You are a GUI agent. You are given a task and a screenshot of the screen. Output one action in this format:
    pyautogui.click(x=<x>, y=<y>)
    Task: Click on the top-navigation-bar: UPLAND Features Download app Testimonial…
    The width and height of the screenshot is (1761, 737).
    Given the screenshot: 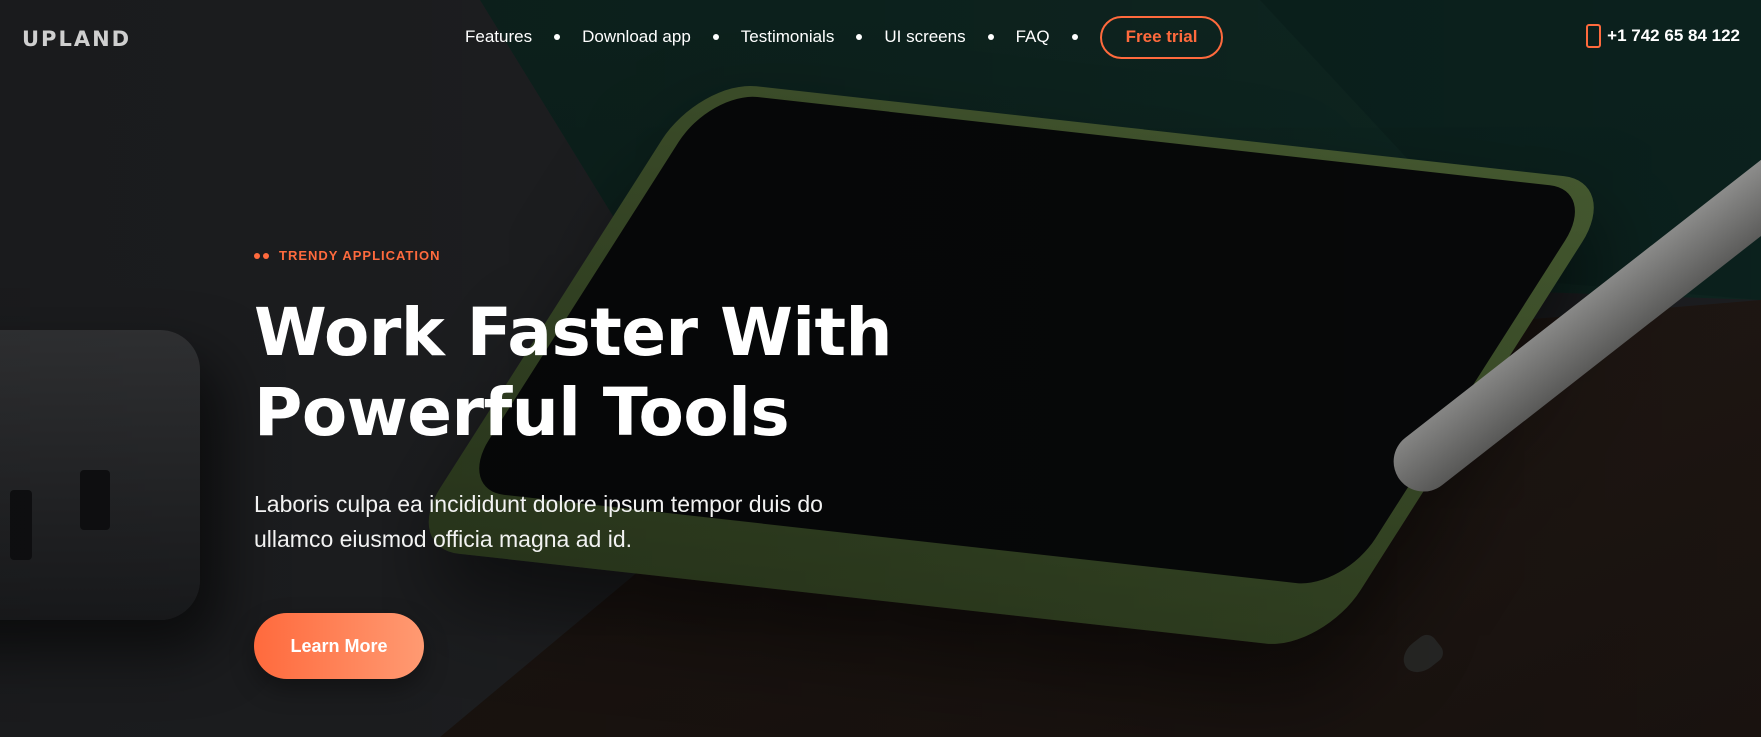 What is the action you would take?
    pyautogui.click(x=880, y=38)
    